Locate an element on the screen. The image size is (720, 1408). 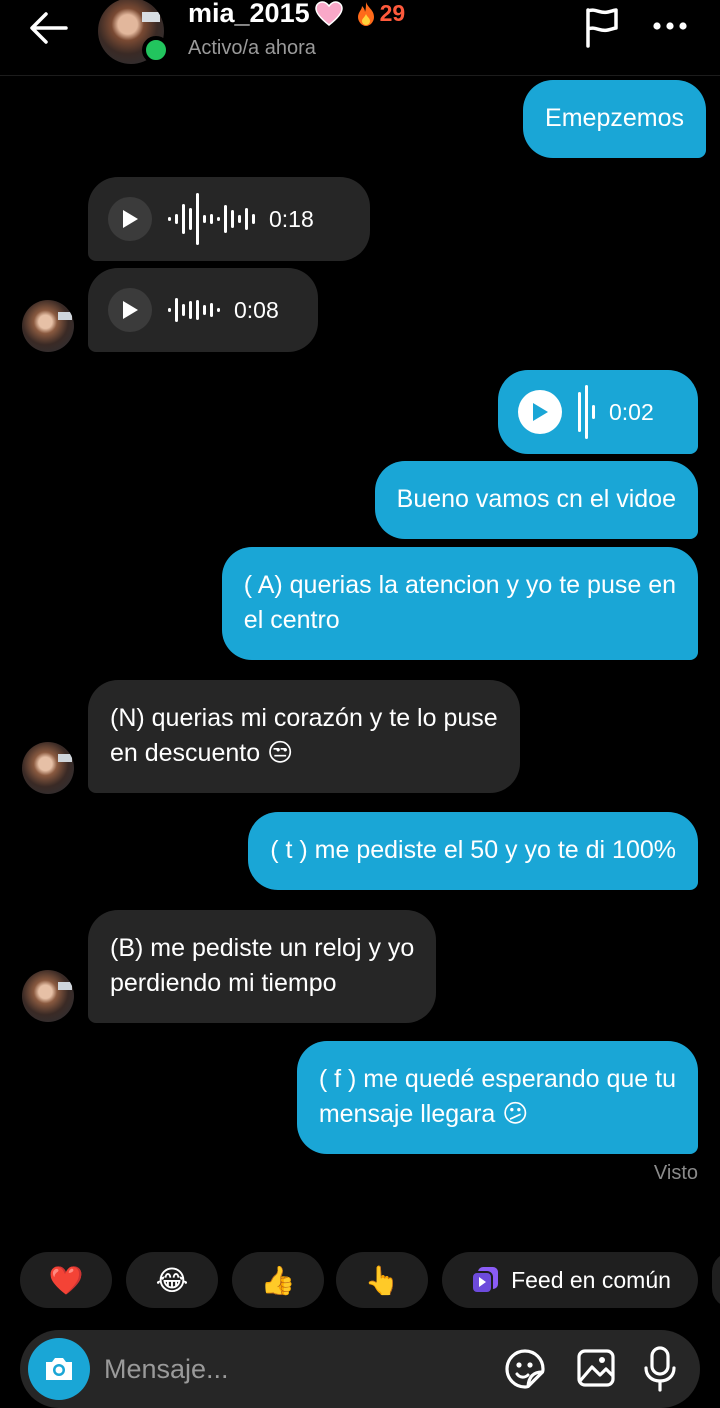
seen-indicator: Visto is located at coordinates (675, 1173).